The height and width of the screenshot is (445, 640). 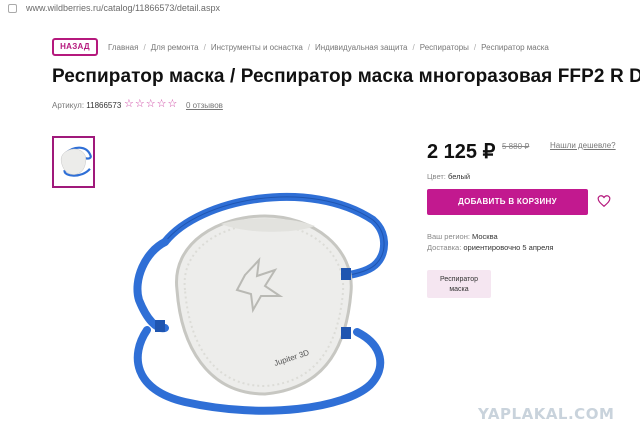 I want to click on article-label: Артикул:, so click(x=68, y=105).